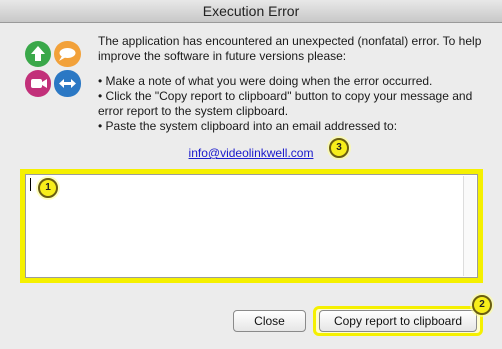 Image resolution: width=502 pixels, height=349 pixels. What do you see at coordinates (67, 54) in the screenshot?
I see `speech-bubble-icon` at bounding box center [67, 54].